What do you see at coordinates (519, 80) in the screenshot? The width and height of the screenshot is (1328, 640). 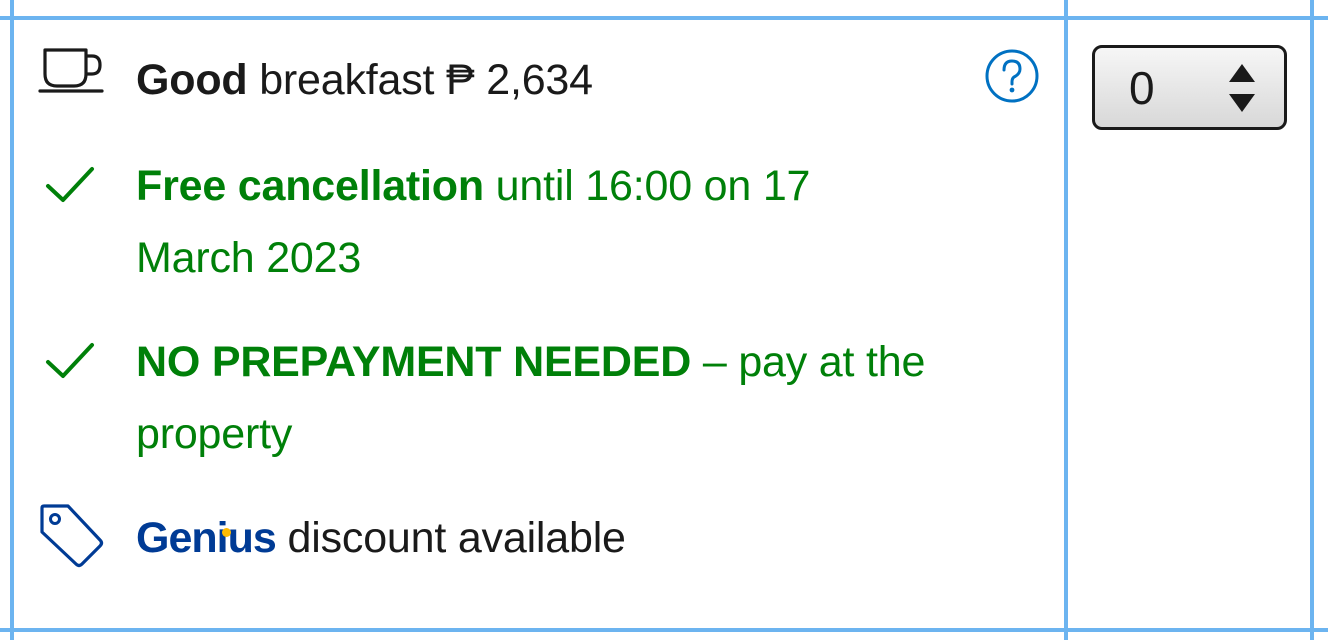 I see `breakfast-price: ₱ 2,634` at bounding box center [519, 80].